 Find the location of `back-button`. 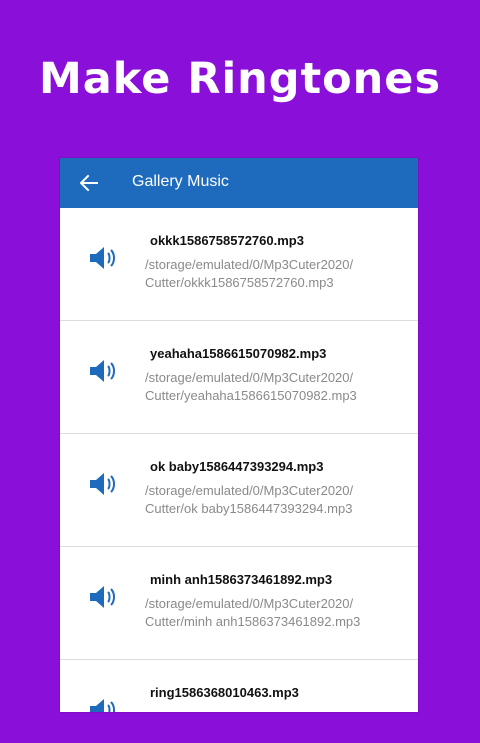

back-button is located at coordinates (89, 183).